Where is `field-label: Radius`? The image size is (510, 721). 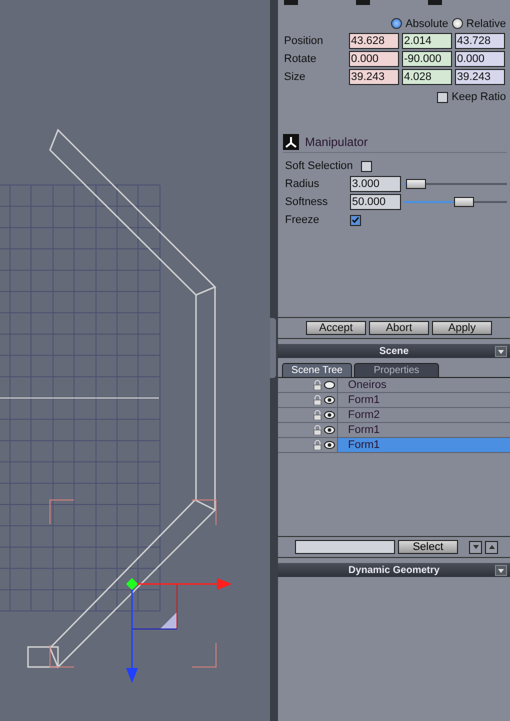 field-label: Radius is located at coordinates (302, 184).